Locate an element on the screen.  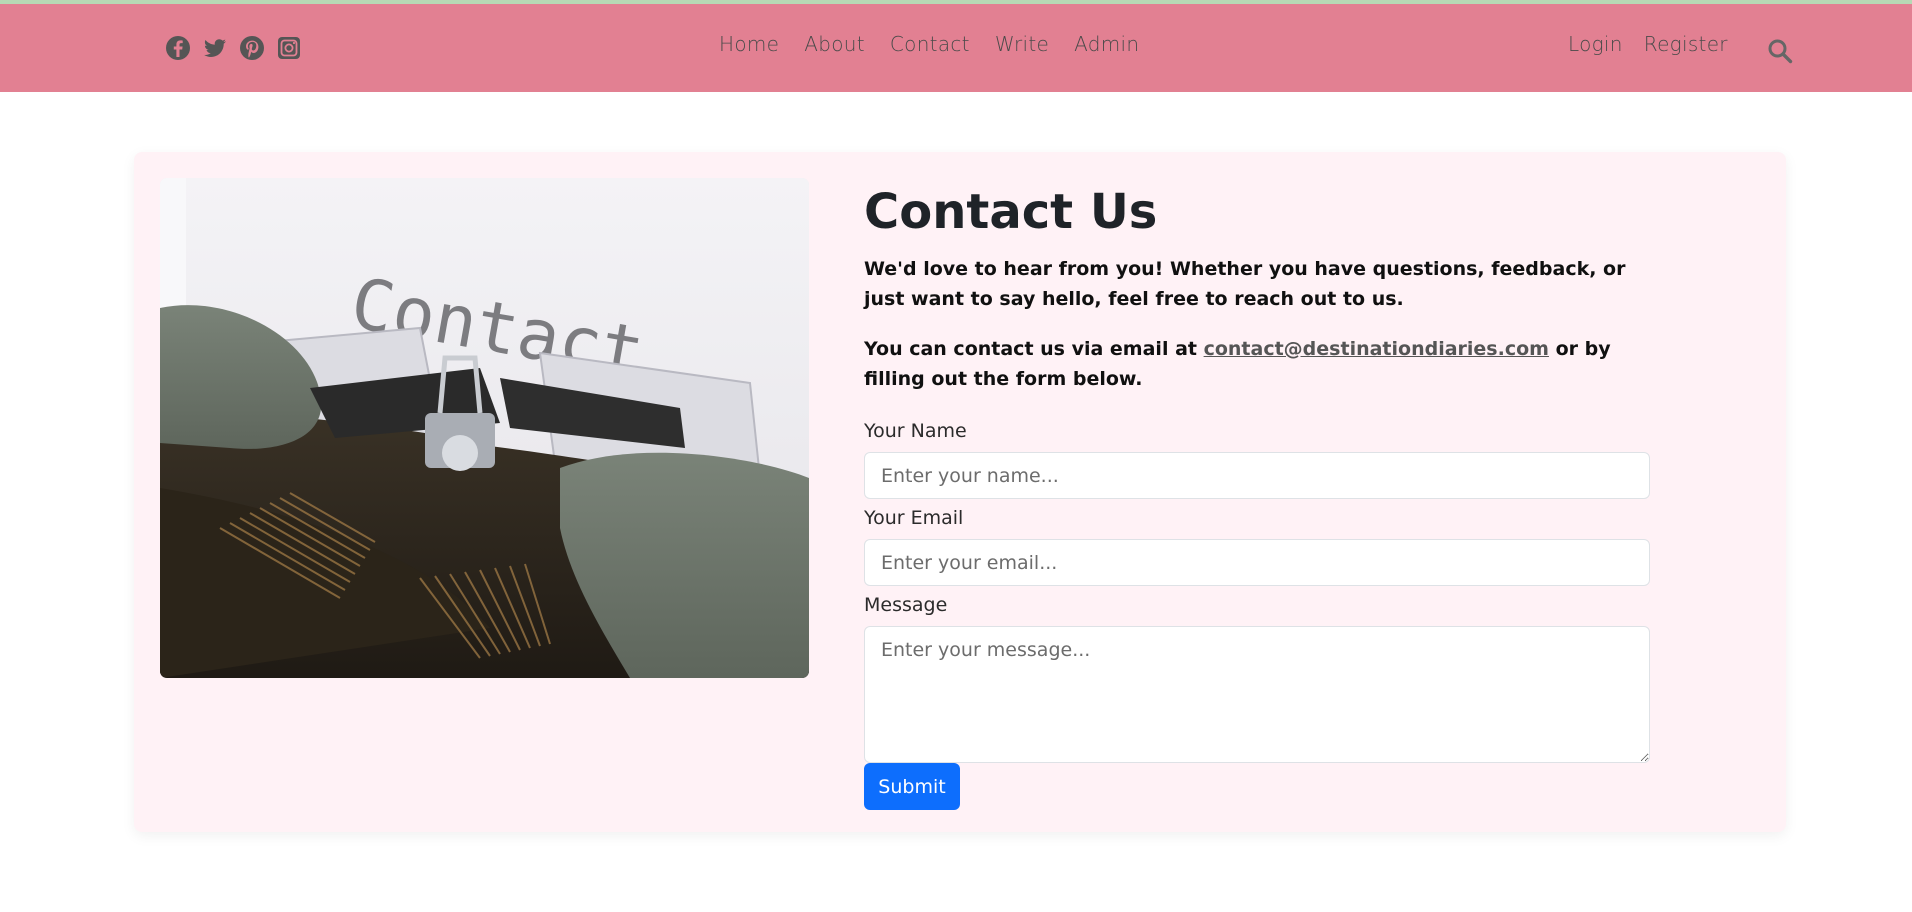
nav-contact: Contact is located at coordinates (930, 44).